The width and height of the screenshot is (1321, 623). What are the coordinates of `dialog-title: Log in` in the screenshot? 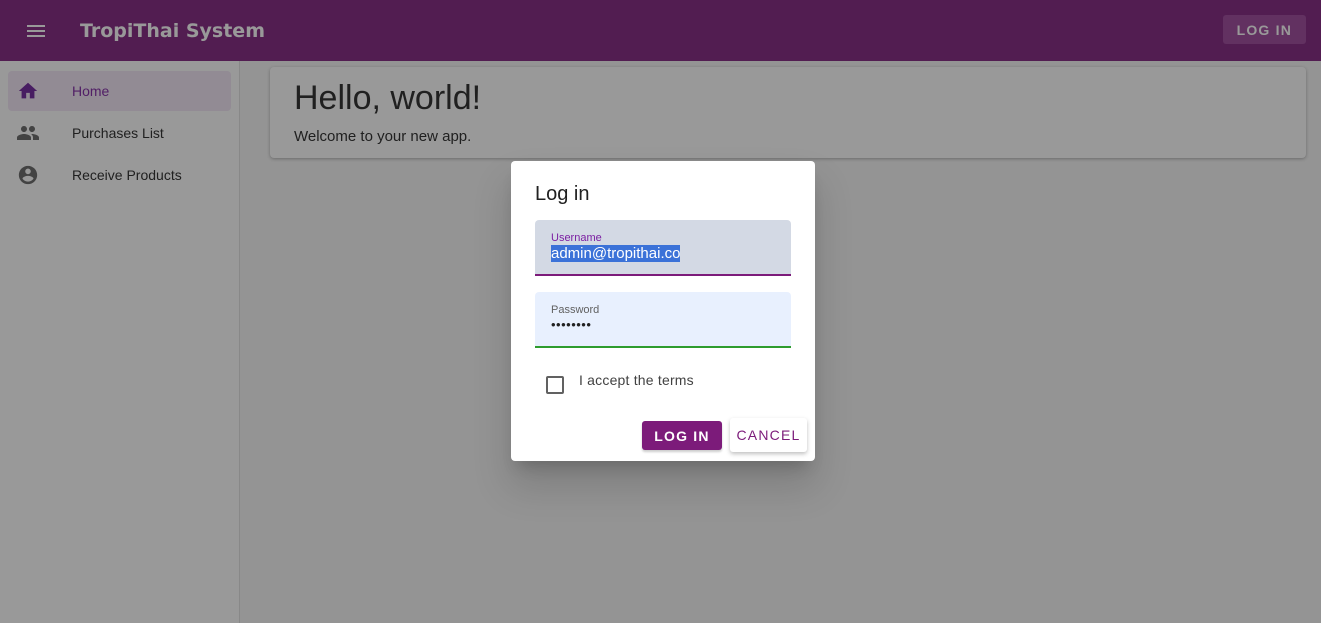 It's located at (562, 194).